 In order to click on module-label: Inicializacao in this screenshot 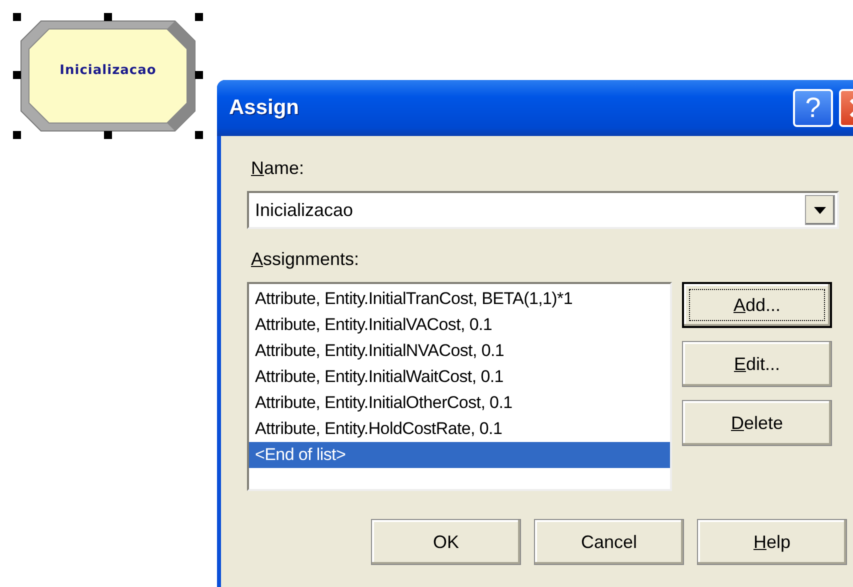, I will do `click(108, 70)`.